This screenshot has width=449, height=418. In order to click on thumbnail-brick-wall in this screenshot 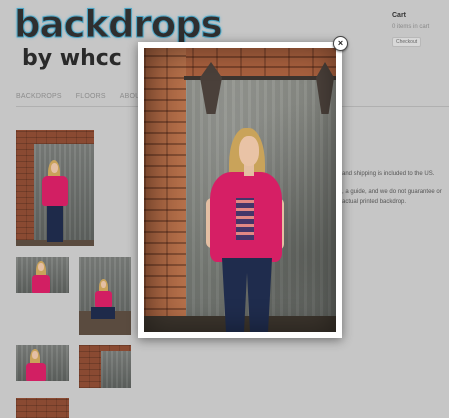, I will do `click(42, 408)`.